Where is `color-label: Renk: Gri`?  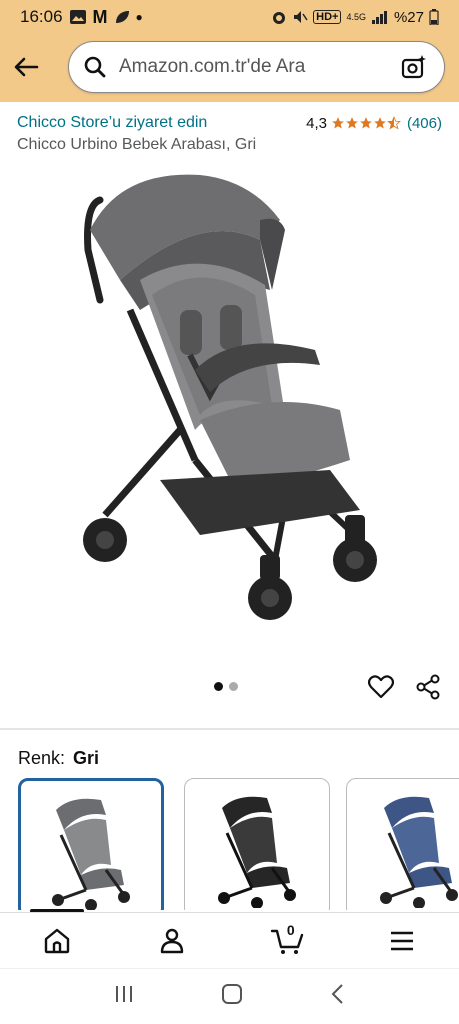 color-label: Renk: Gri is located at coordinates (58, 758).